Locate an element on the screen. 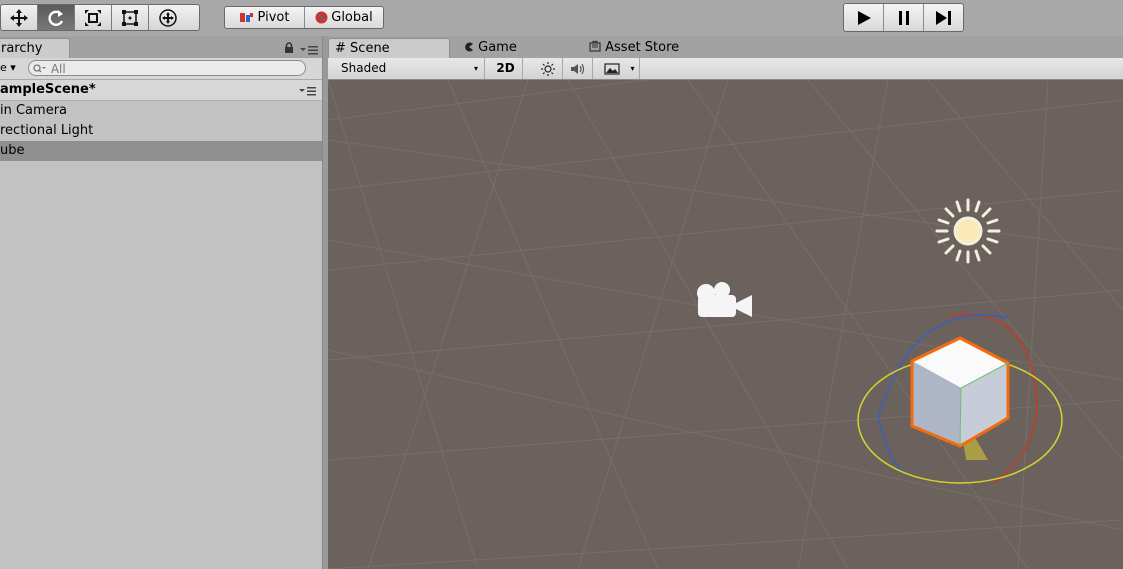  tab-scene: # Scene is located at coordinates (389, 48).